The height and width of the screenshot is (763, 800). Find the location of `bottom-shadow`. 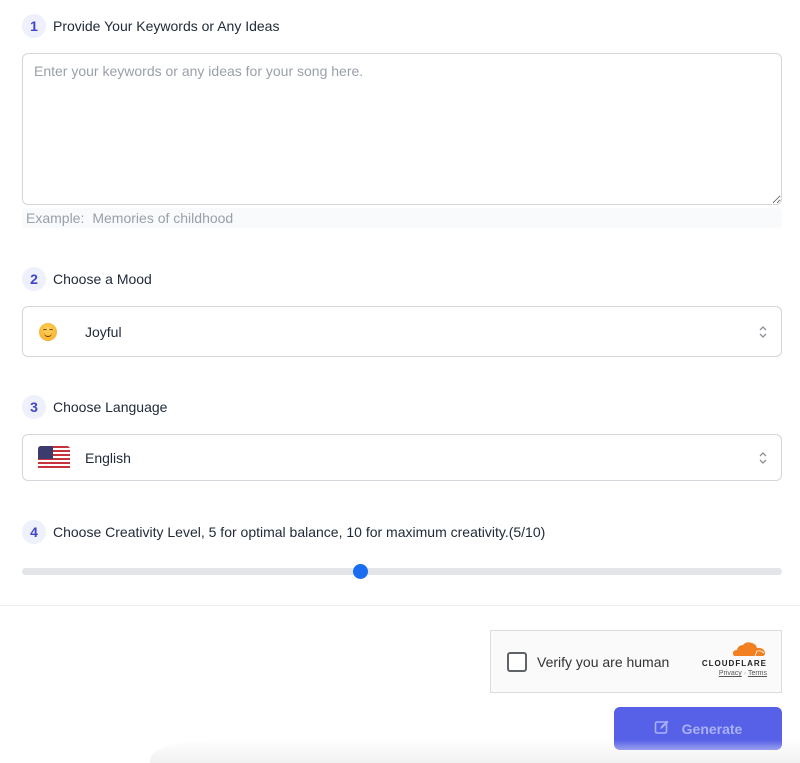

bottom-shadow is located at coordinates (475, 751).